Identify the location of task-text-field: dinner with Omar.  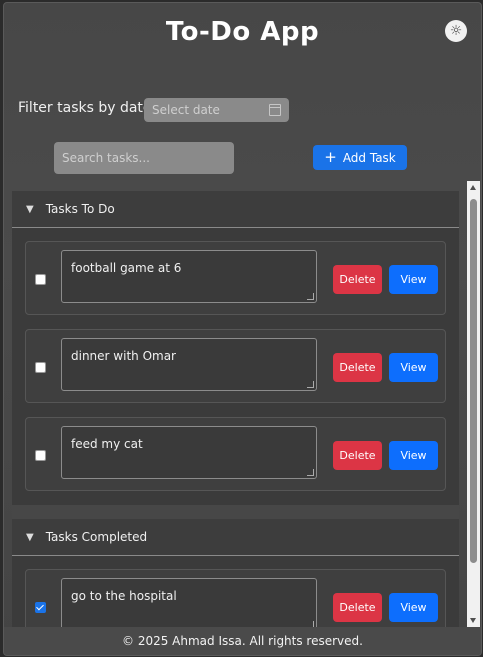
(189, 364).